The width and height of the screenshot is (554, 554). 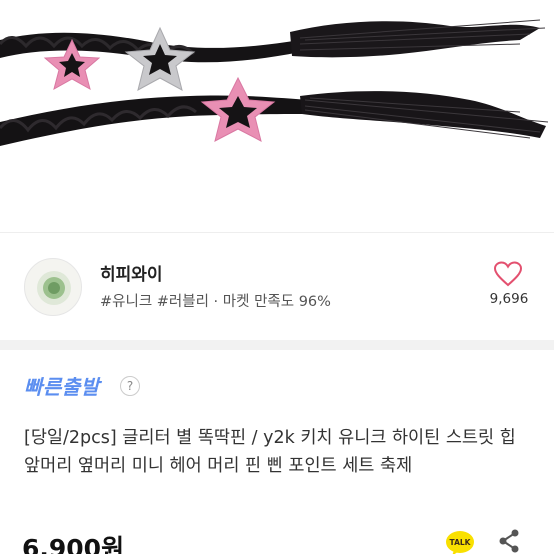 What do you see at coordinates (508, 274) in the screenshot?
I see `heart-icon` at bounding box center [508, 274].